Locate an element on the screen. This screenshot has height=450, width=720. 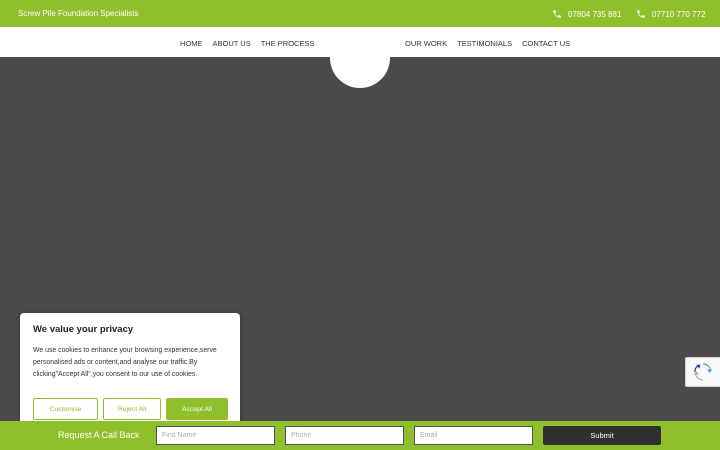
nav-right-group: OUR WORK TESTIMONIALS CONTACT US is located at coordinates (487, 43).